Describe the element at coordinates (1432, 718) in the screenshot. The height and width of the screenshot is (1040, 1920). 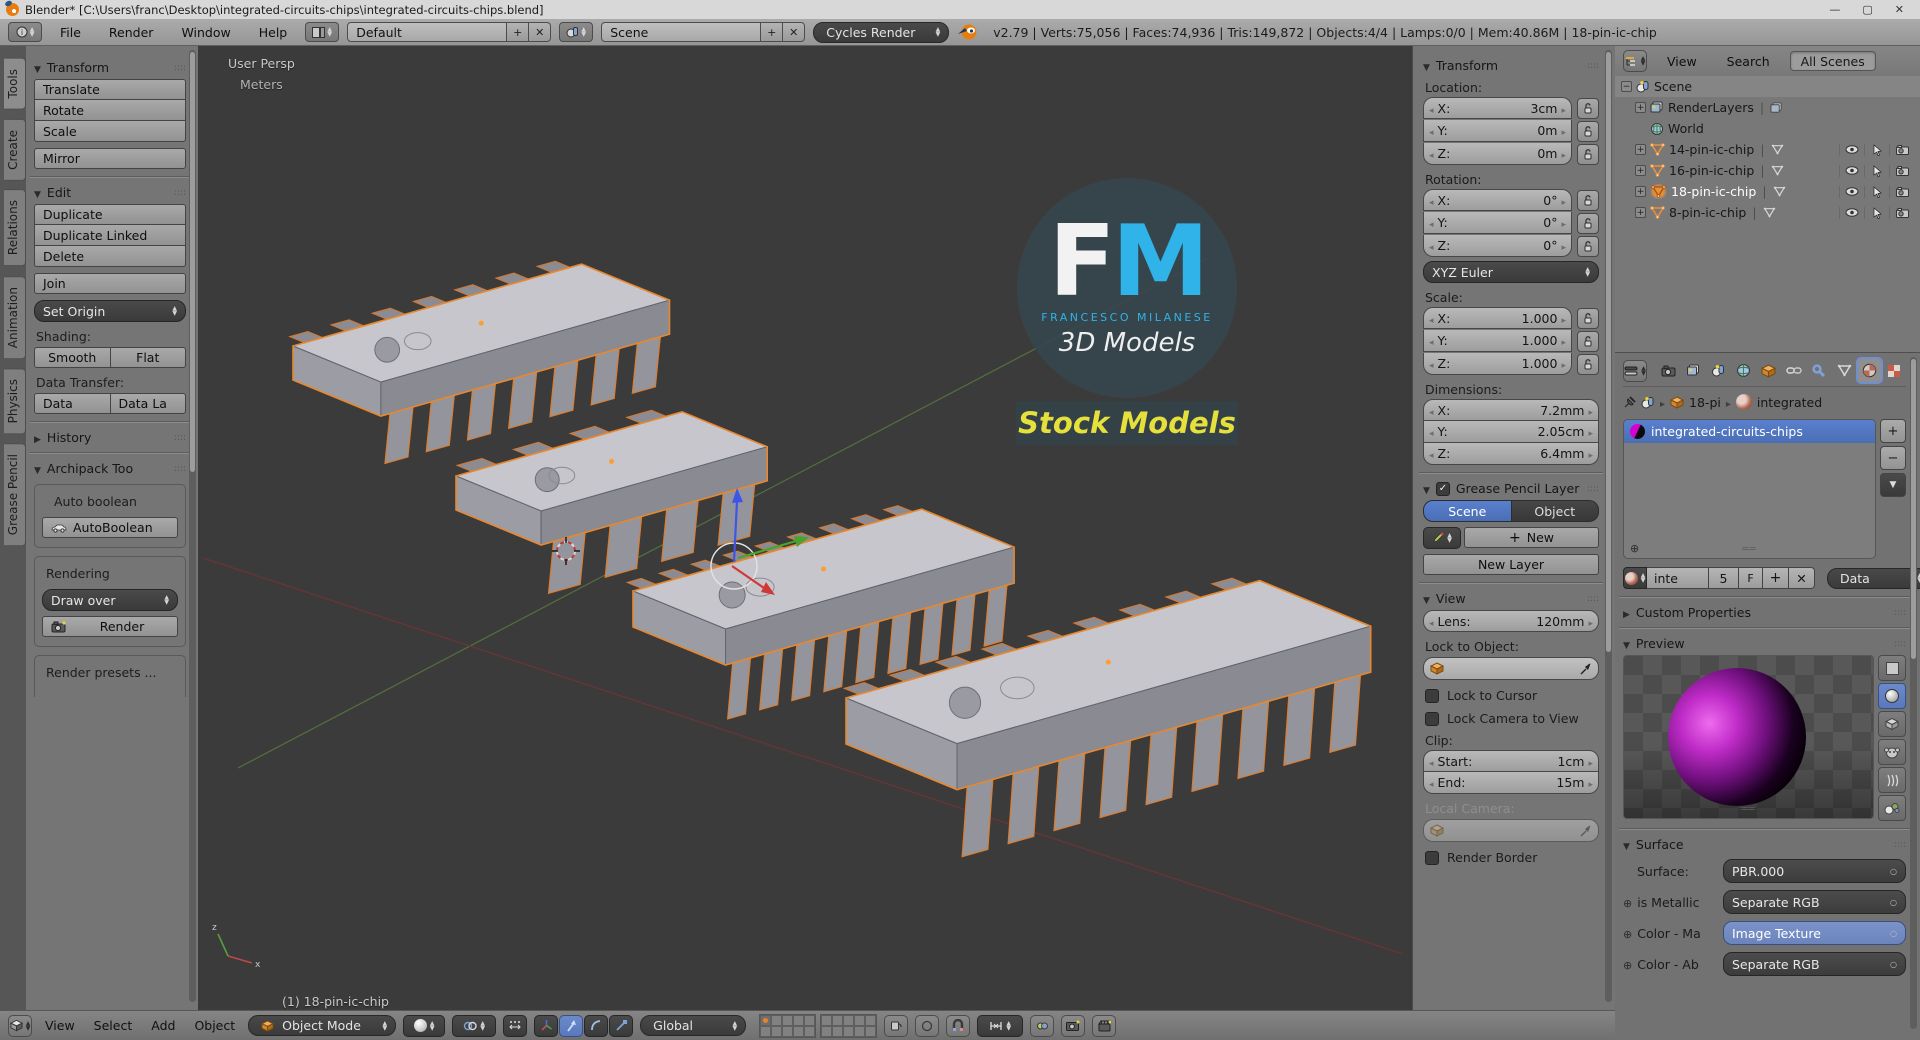
I see `lock-camera-checkbox` at that location.